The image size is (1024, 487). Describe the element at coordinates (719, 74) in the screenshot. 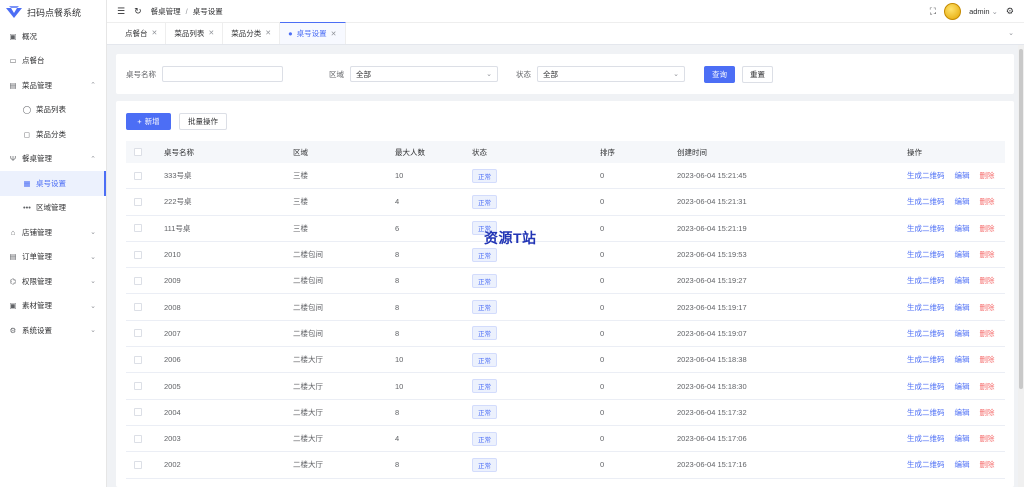

I see `query-button: 查询` at that location.